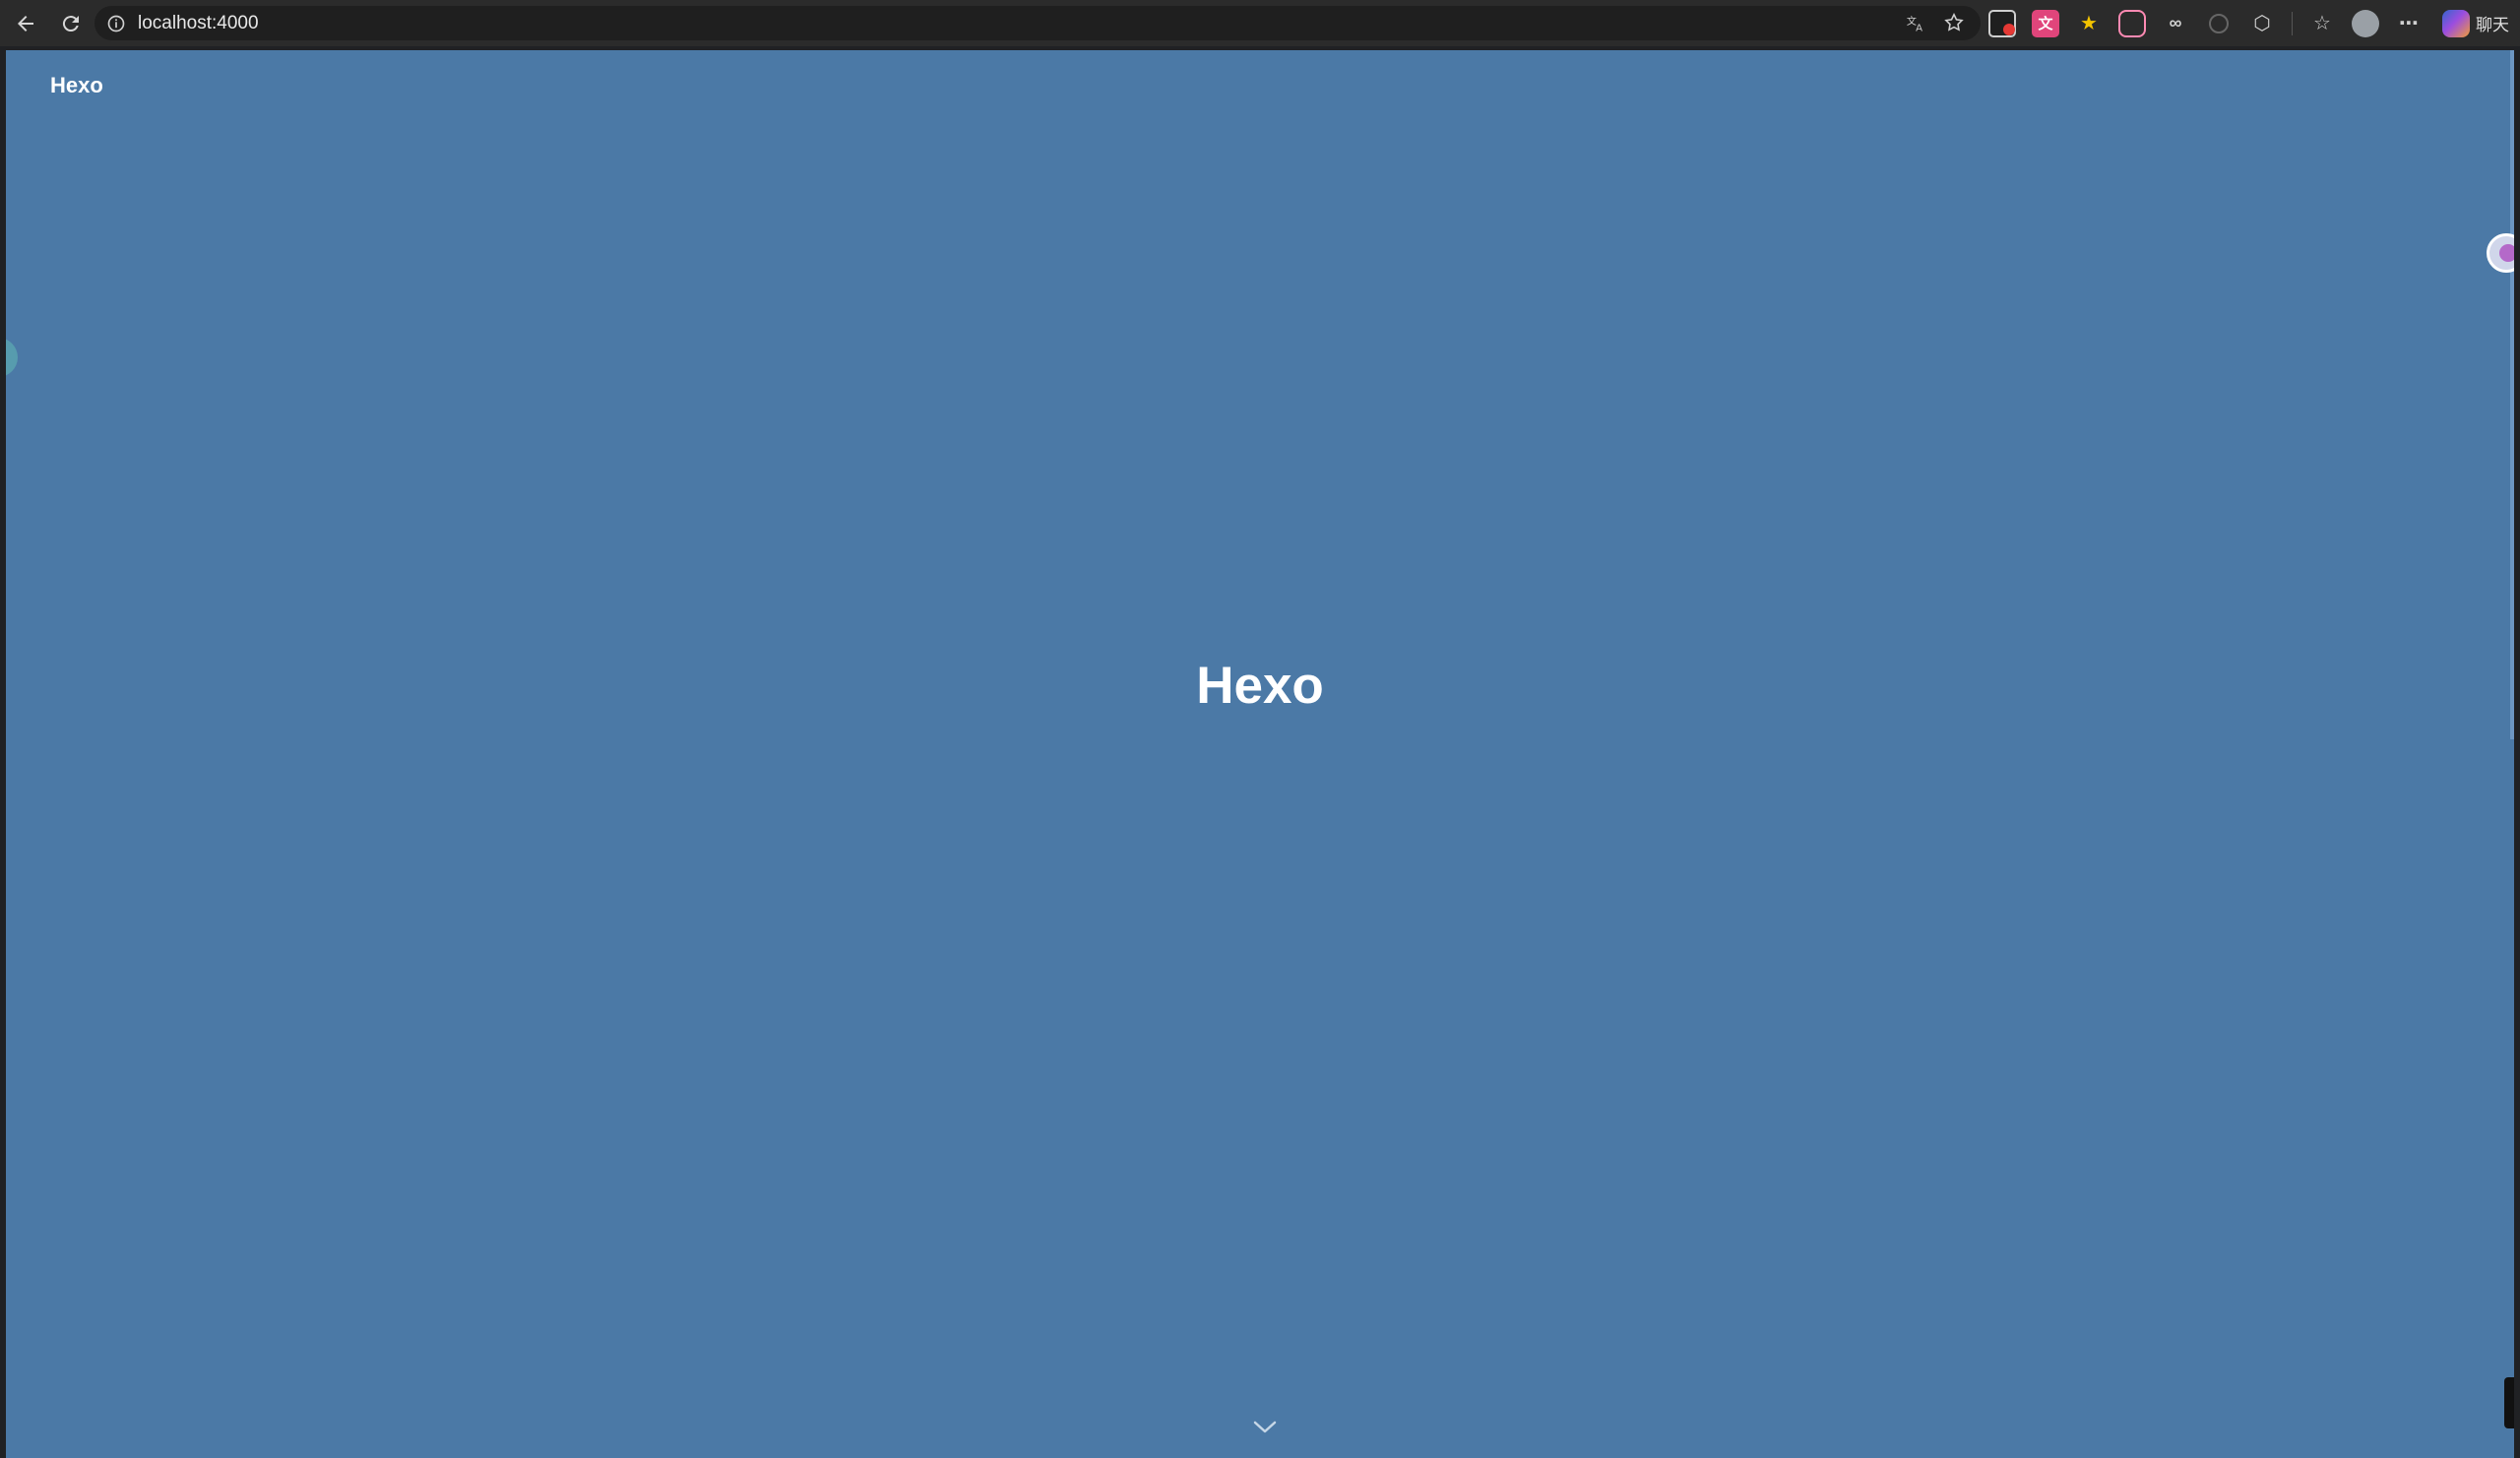 This screenshot has height=1458, width=2520. Describe the element at coordinates (2492, 25) in the screenshot. I see `chat-label: 聊天` at that location.